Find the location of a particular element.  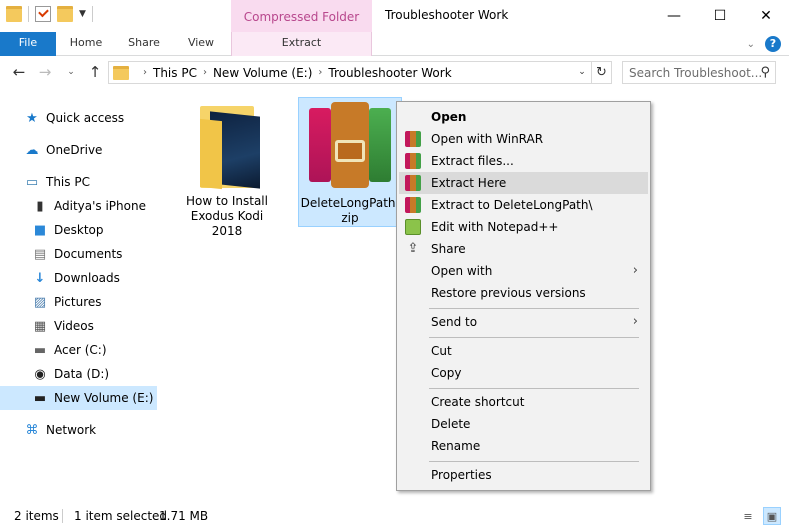

customize-qat-icon: ▼ is located at coordinates (82, 14).